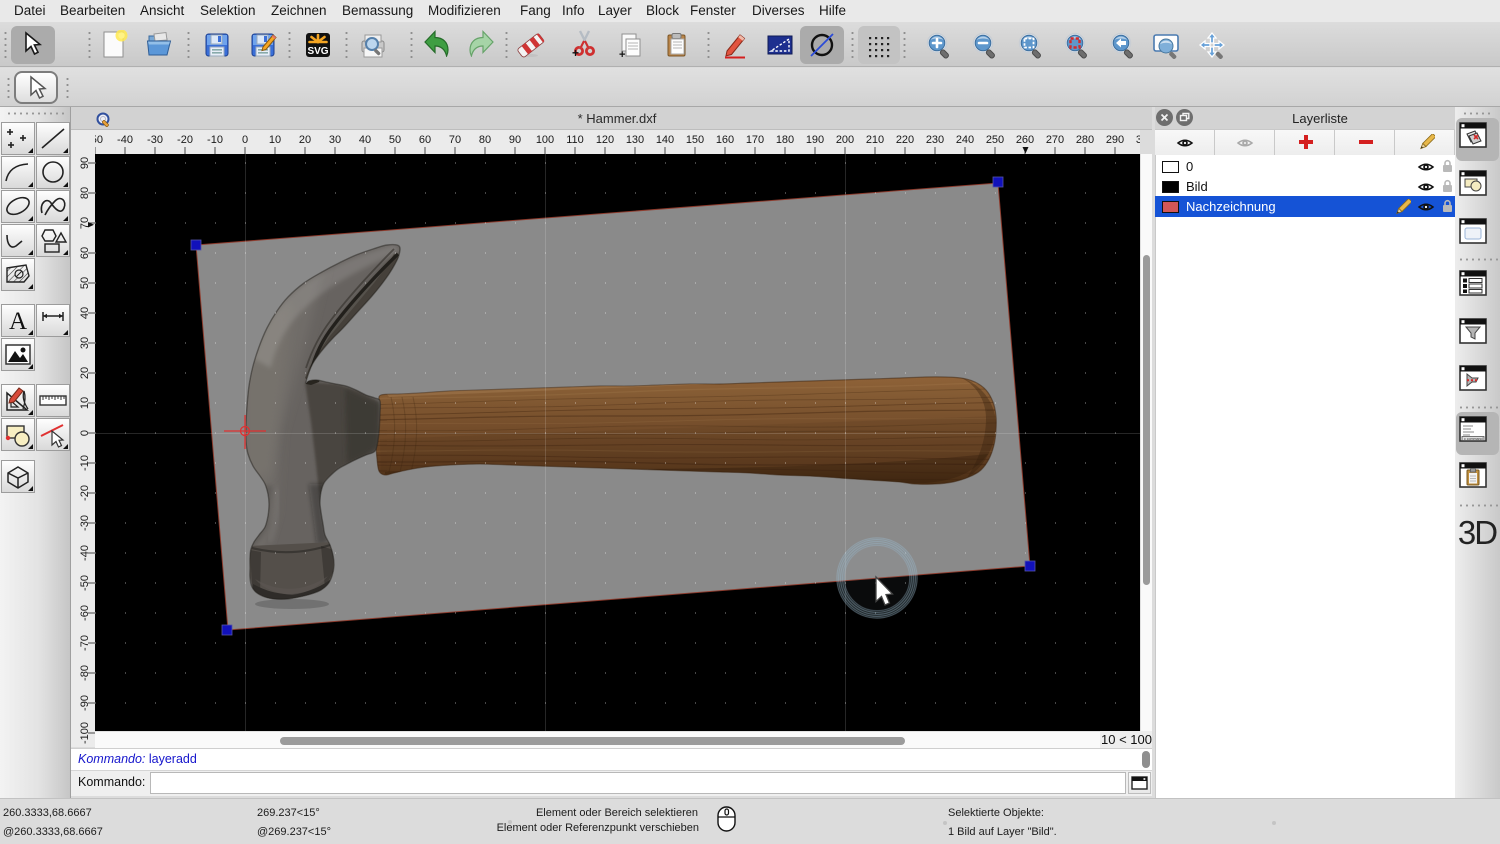 This screenshot has width=1500, height=844. I want to click on svg-text: 250, so click(995, 140).